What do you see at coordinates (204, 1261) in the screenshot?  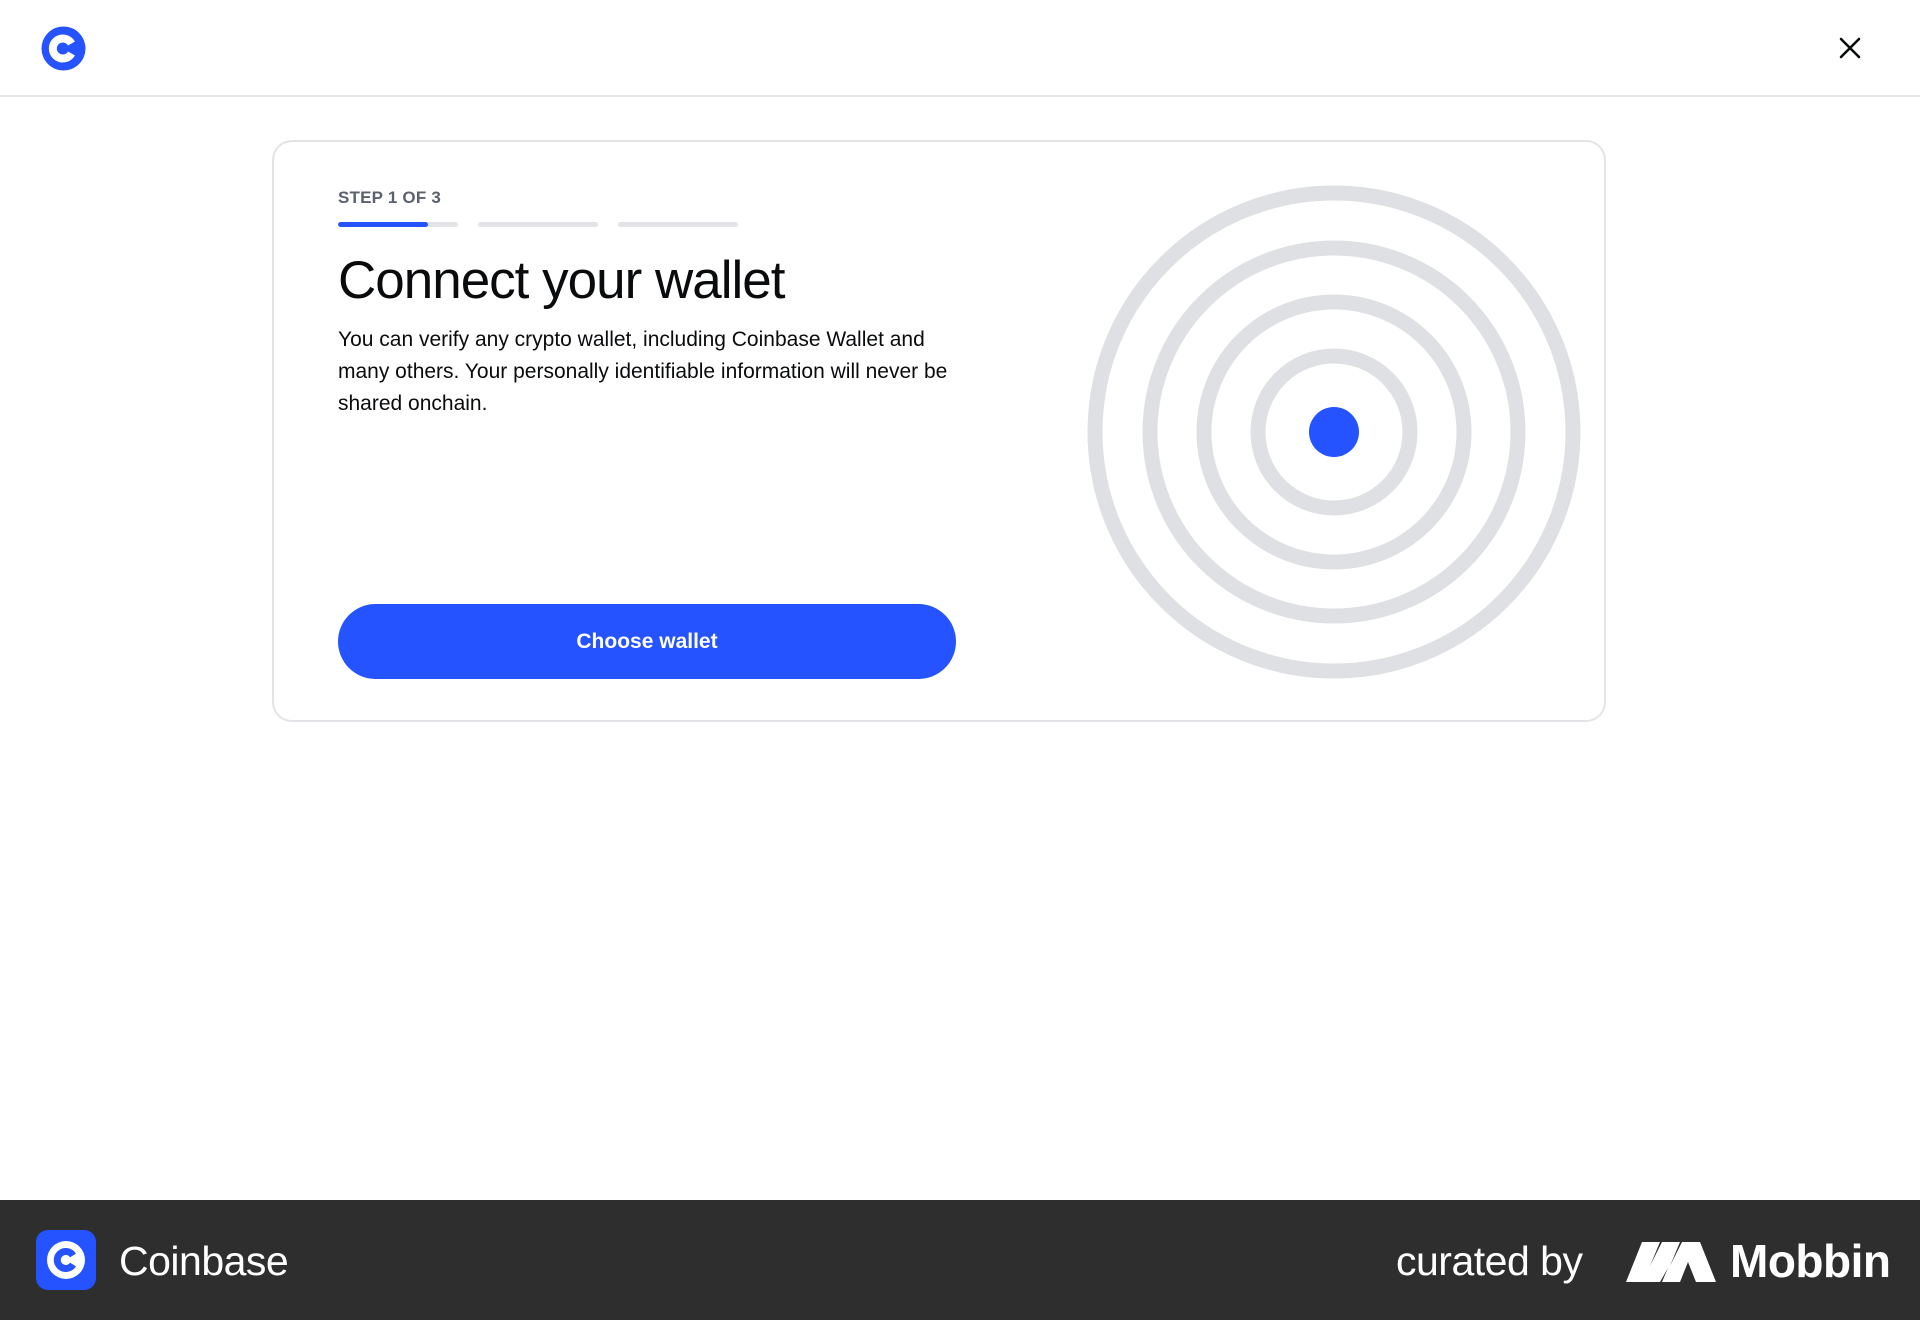 I see `footer-brand-name: Coinbase` at bounding box center [204, 1261].